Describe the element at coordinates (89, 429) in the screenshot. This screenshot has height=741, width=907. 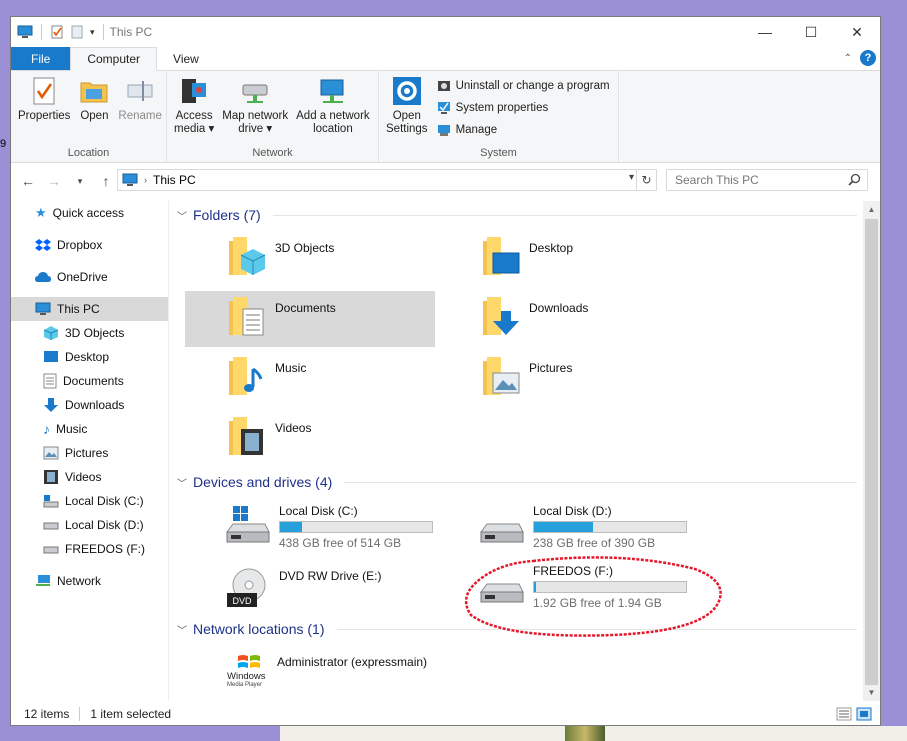
I see `nav-music: ♪ Music` at that location.